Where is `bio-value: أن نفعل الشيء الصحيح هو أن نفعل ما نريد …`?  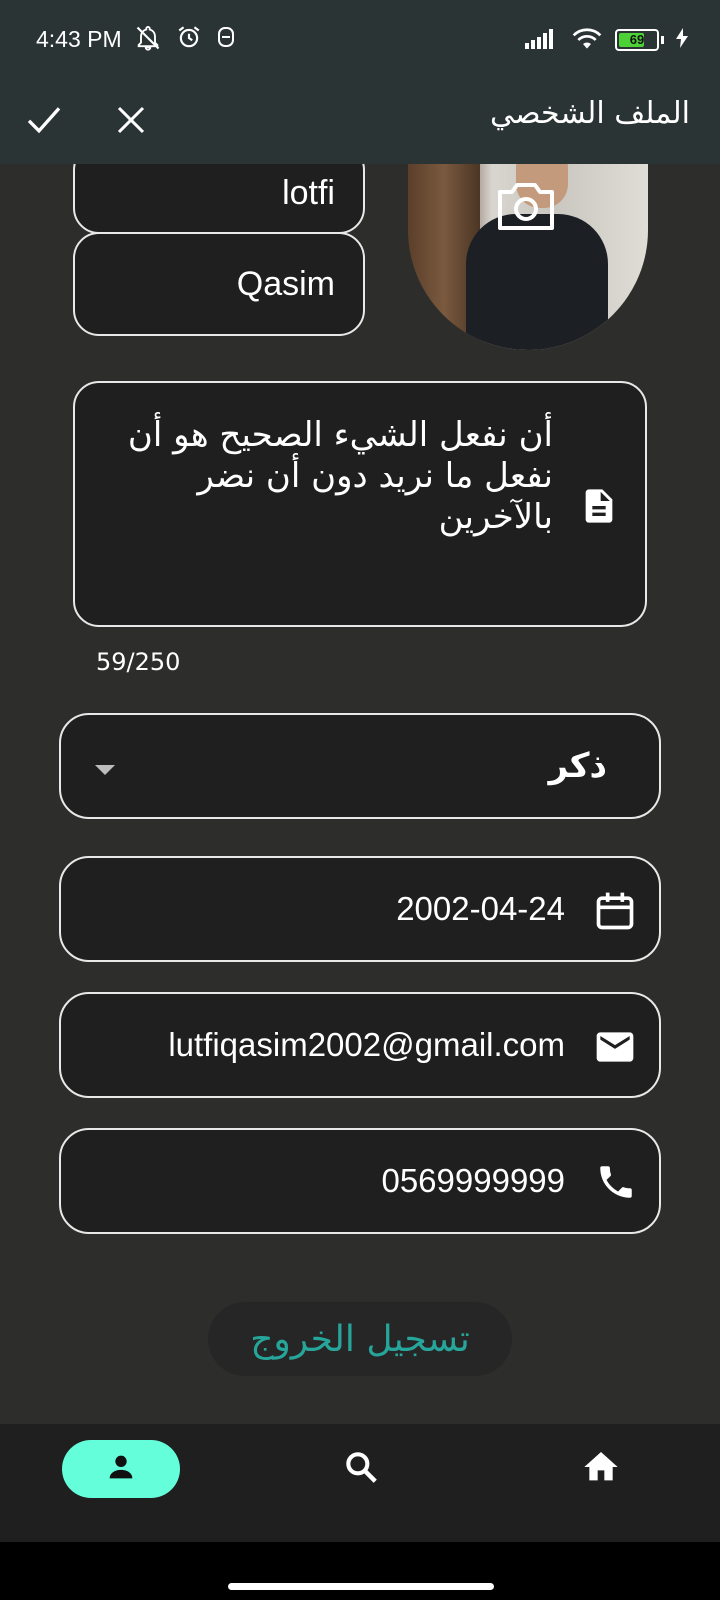
bio-value: أن نفعل الشيء الصحيح هو أن نفعل ما نريد … is located at coordinates (340, 476).